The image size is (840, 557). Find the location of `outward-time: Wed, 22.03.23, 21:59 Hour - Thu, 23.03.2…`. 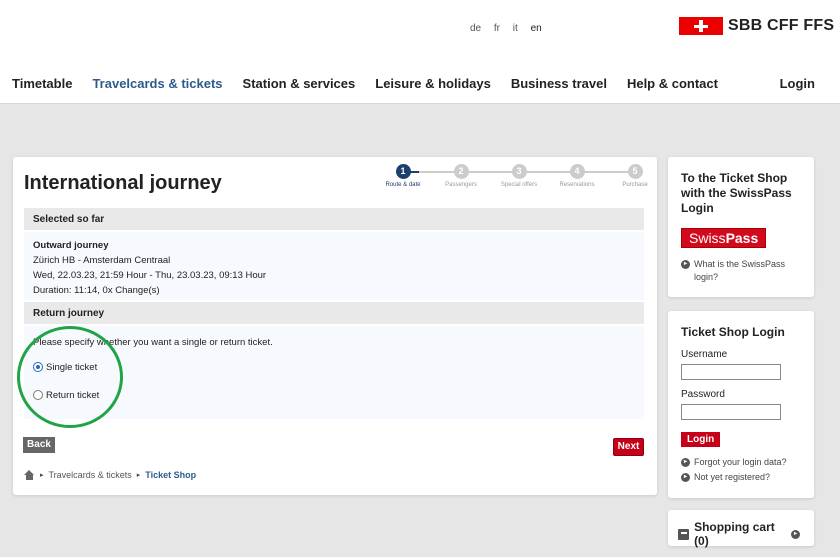

outward-time: Wed, 22.03.23, 21:59 Hour - Thu, 23.03.2… is located at coordinates (150, 275).